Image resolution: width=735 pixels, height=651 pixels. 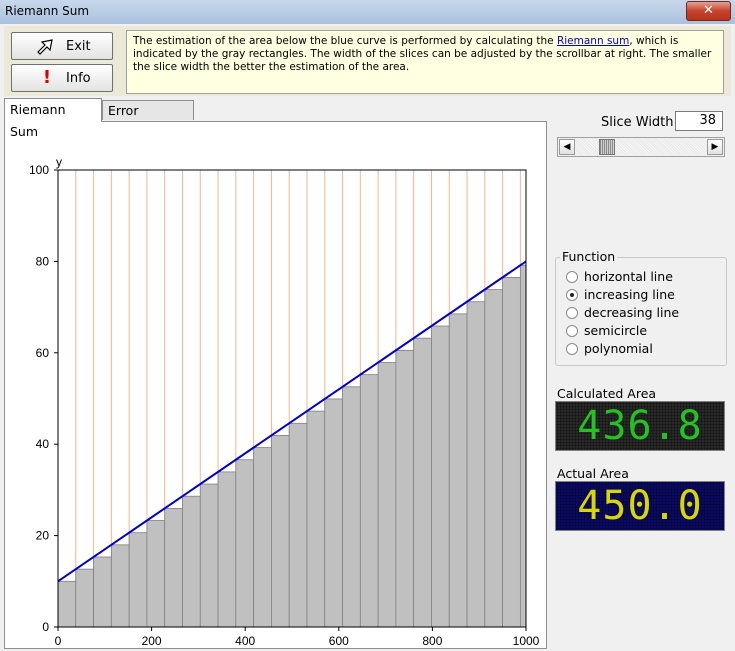 I want to click on scroll-left-arrow-icon: ◀, so click(x=567, y=147).